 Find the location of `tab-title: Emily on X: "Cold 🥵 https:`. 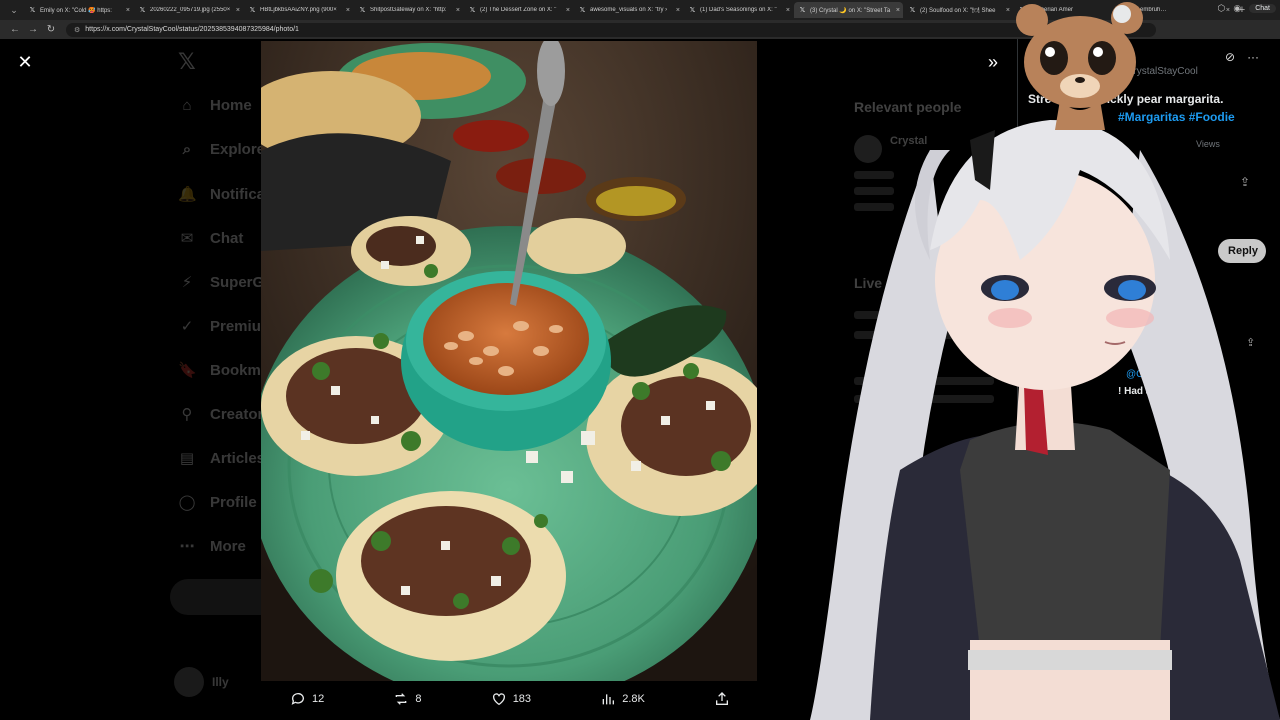

tab-title: Emily on X: "Cold 🥵 https: is located at coordinates (76, 10).